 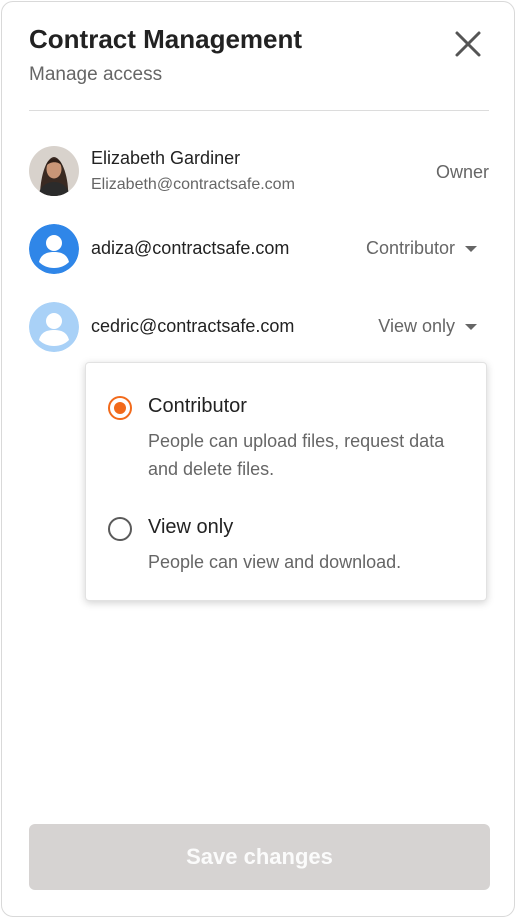 I want to click on member-row-adiza: adiza@contractsafe.com Contributor, so click(x=259, y=250).